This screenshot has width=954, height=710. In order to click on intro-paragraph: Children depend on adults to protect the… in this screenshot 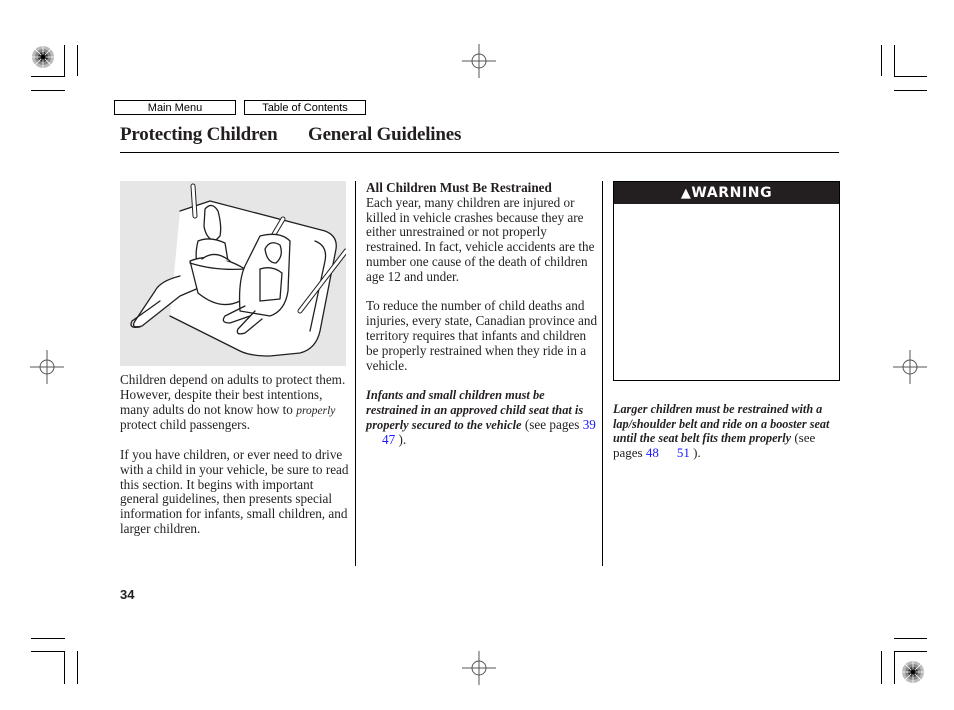, I will do `click(233, 402)`.